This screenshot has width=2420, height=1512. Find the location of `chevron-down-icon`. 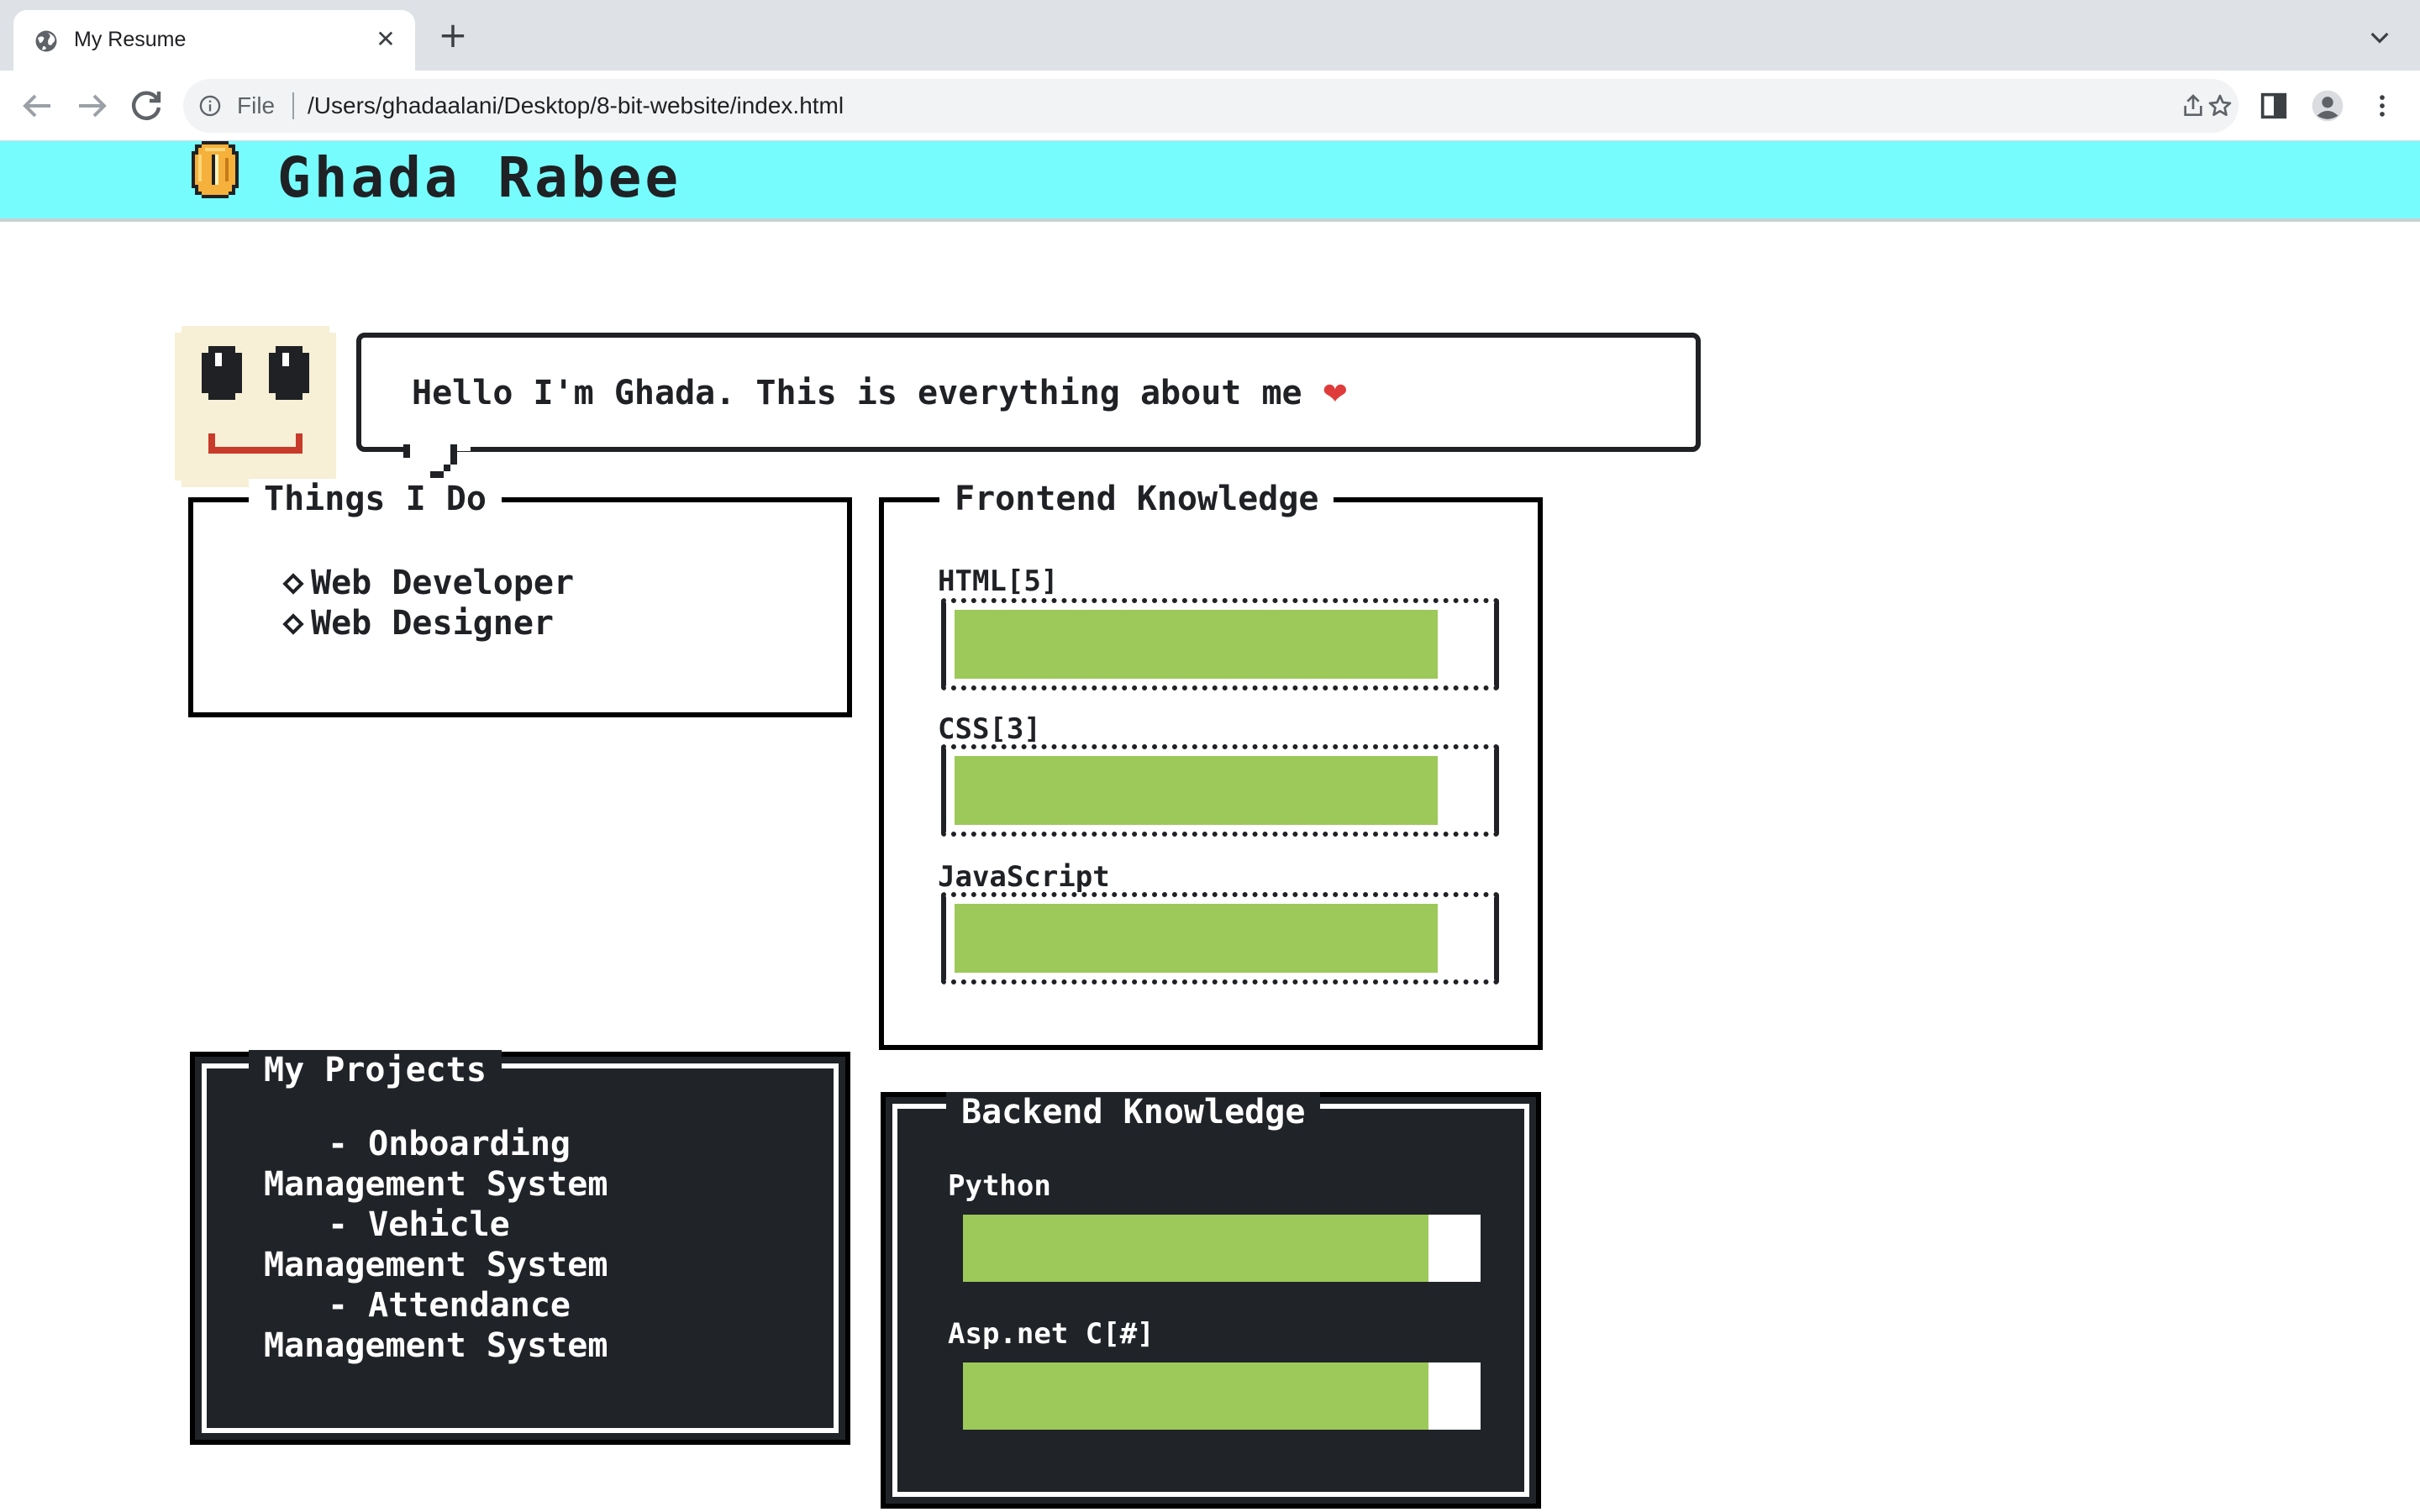

chevron-down-icon is located at coordinates (2380, 37).